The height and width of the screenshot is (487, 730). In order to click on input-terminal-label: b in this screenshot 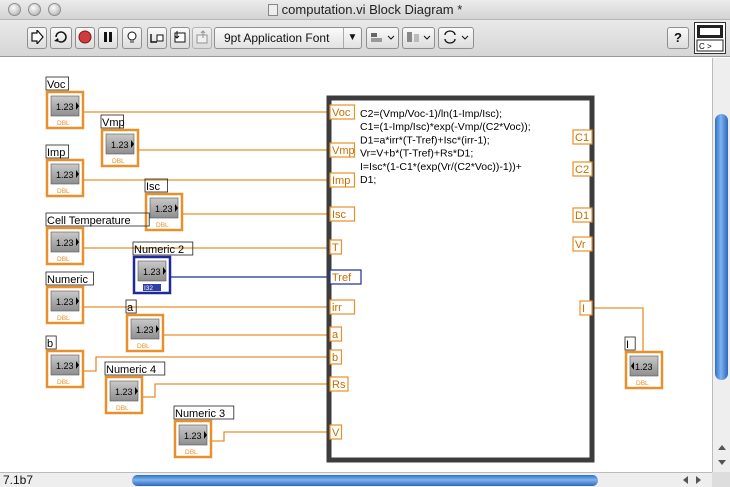, I will do `click(335, 358)`.